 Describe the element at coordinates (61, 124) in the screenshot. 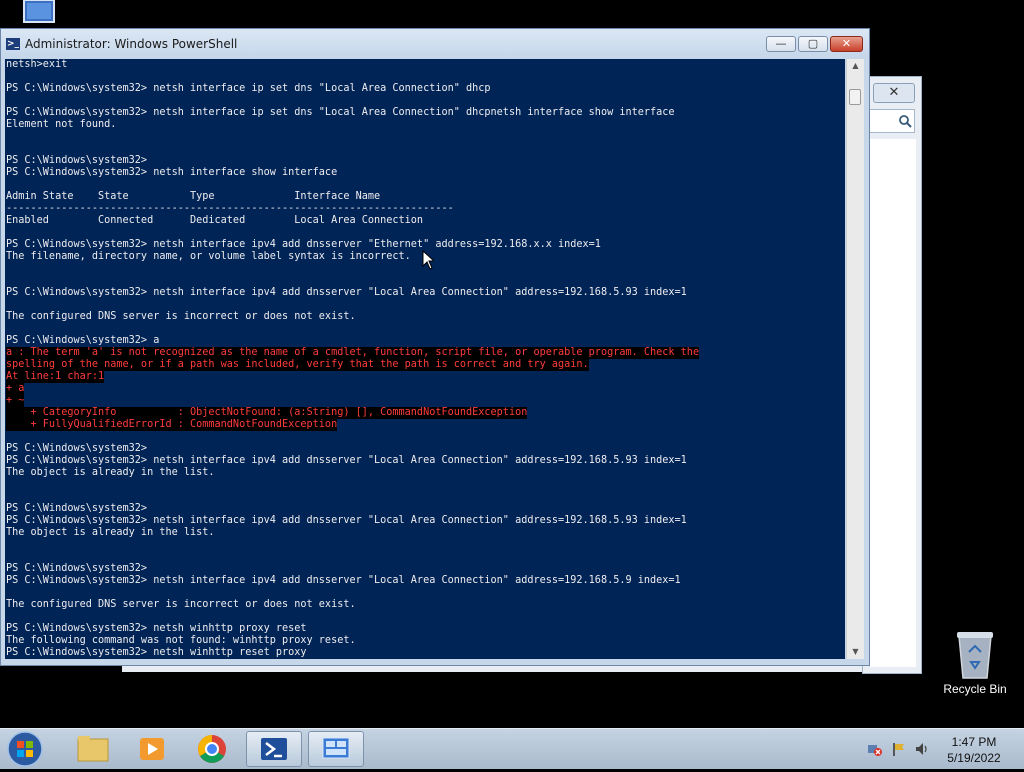

I see `console-line: Element not found.` at that location.